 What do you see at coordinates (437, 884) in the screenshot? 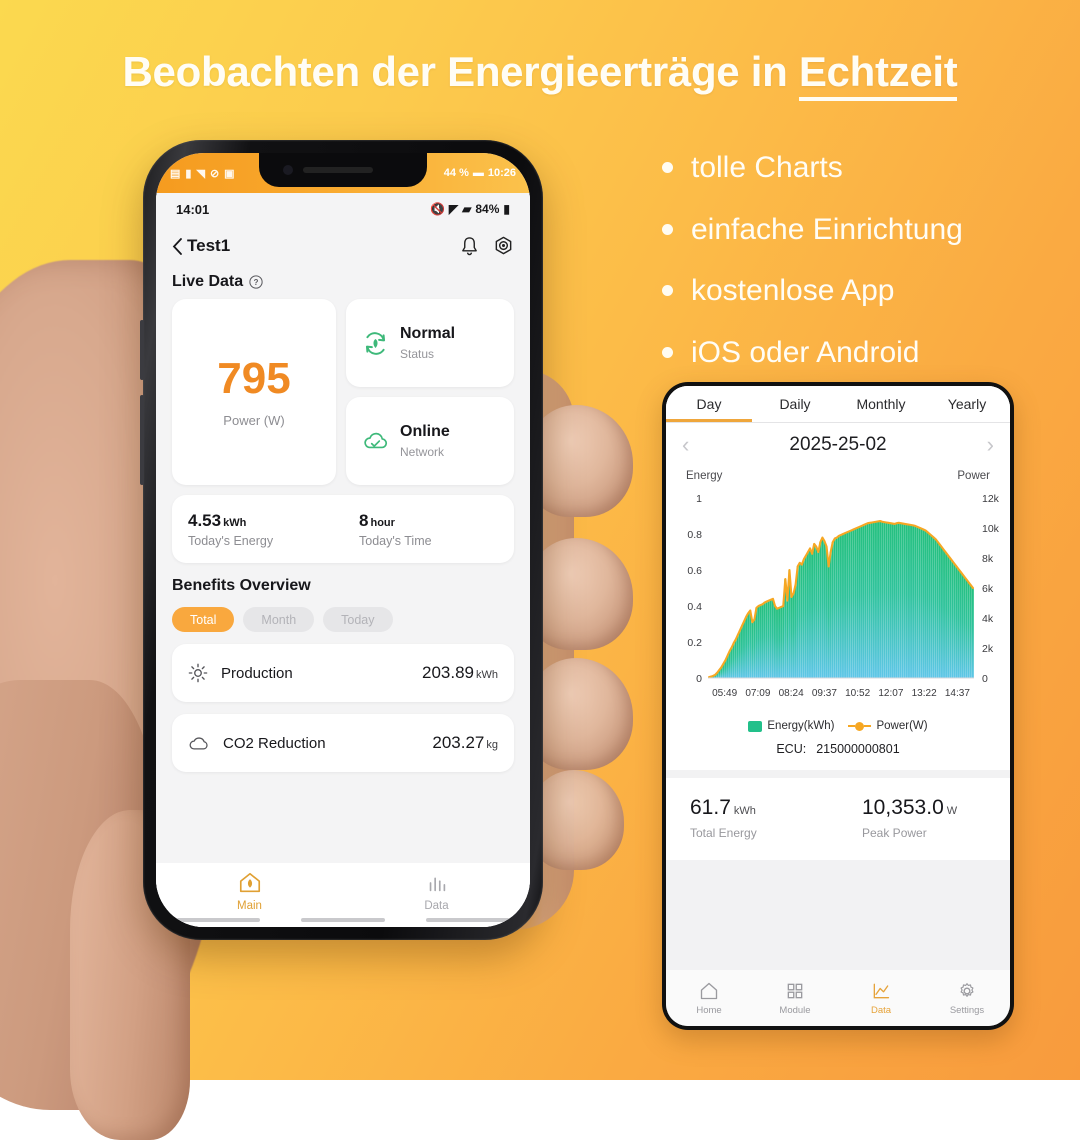
I see `bar-chart-icon` at bounding box center [437, 884].